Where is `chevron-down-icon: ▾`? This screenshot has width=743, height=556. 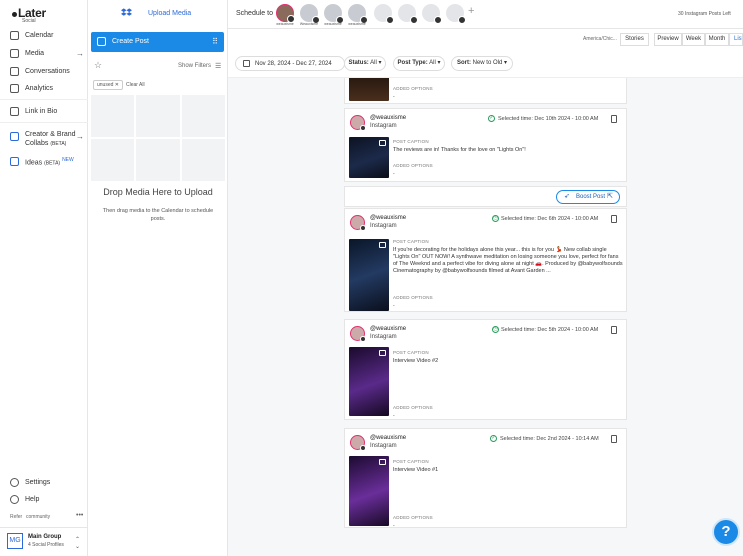 chevron-down-icon: ▾ is located at coordinates (380, 63).